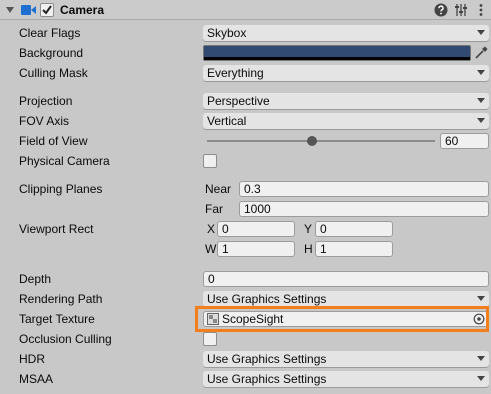  What do you see at coordinates (346, 121) in the screenshot?
I see `fov-axis-dropdown: Vertical` at bounding box center [346, 121].